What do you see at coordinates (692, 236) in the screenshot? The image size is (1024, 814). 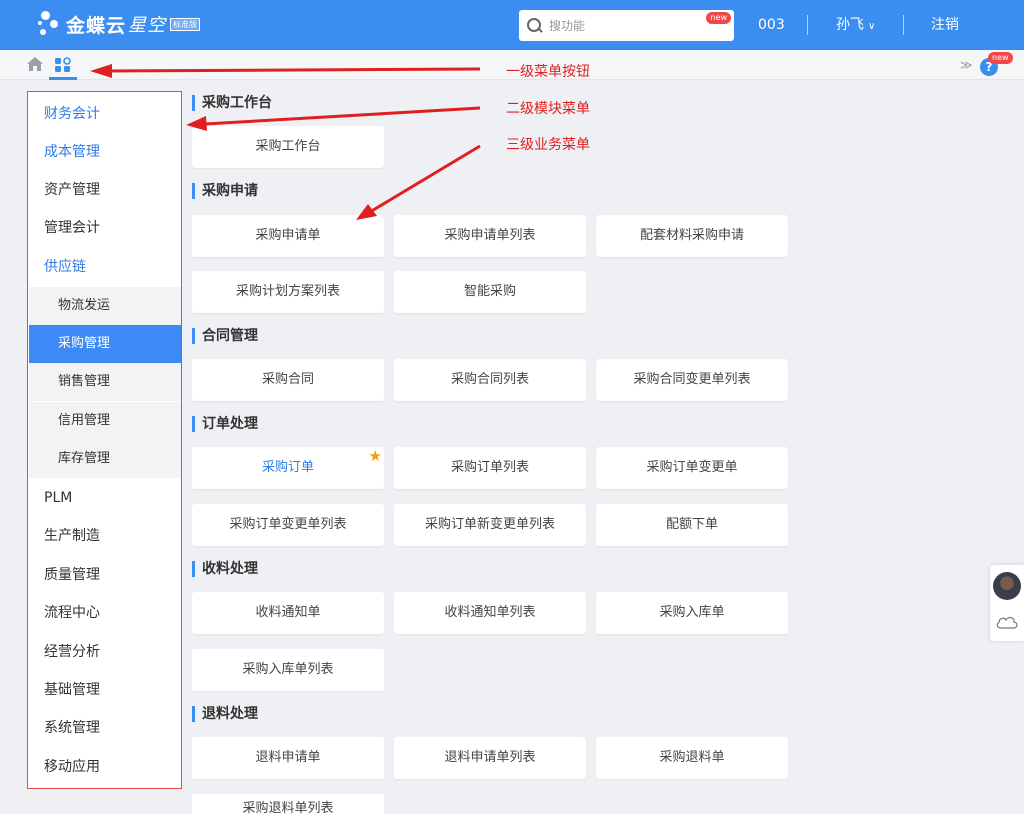 I see `menu-card: 配套材料采购申请` at bounding box center [692, 236].